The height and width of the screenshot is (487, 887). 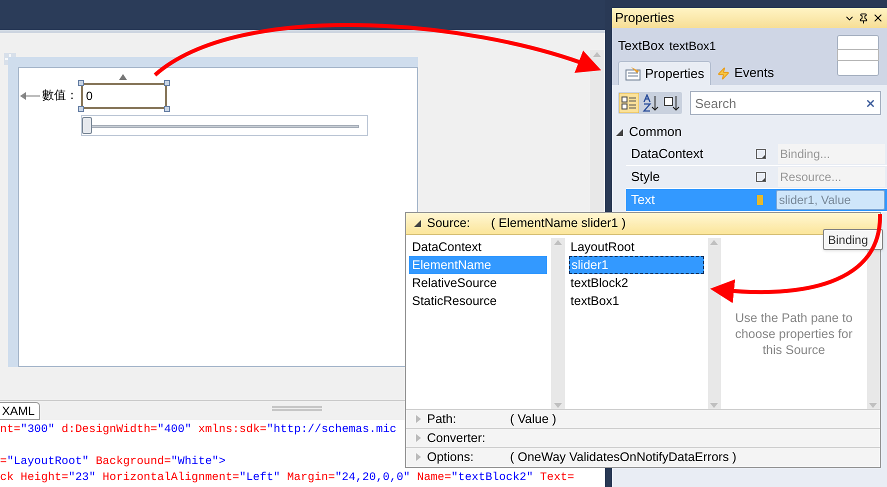 What do you see at coordinates (853, 239) in the screenshot?
I see `tooltip: Binding` at bounding box center [853, 239].